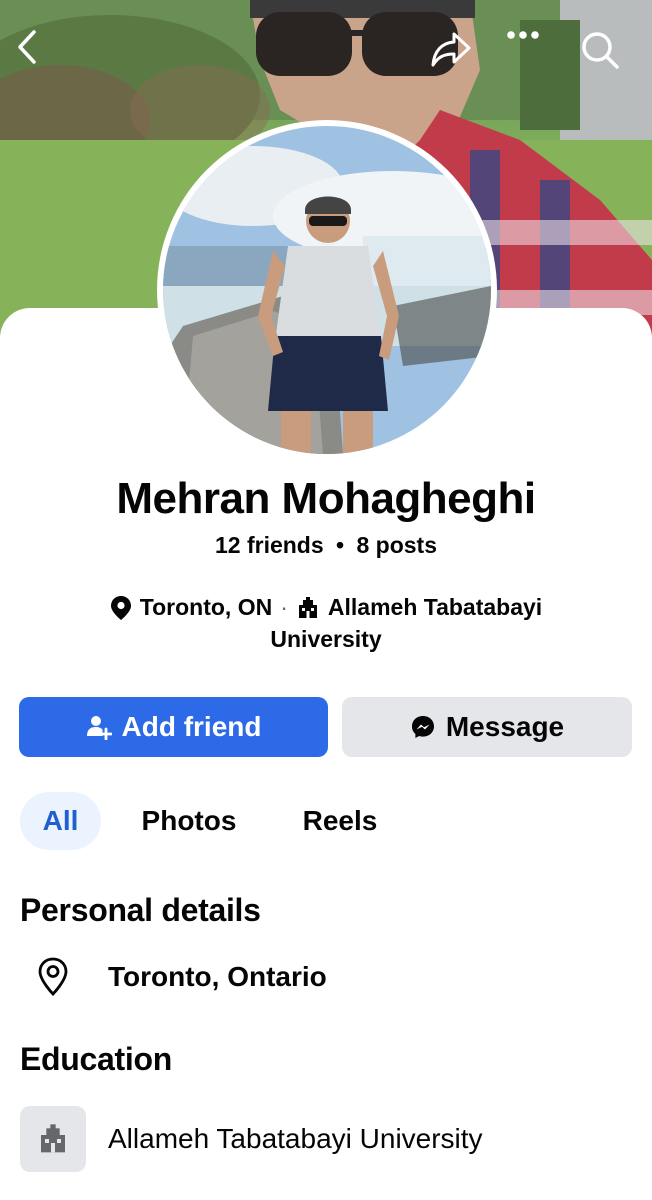 The width and height of the screenshot is (652, 1200). I want to click on education-icon-box, so click(53, 1139).